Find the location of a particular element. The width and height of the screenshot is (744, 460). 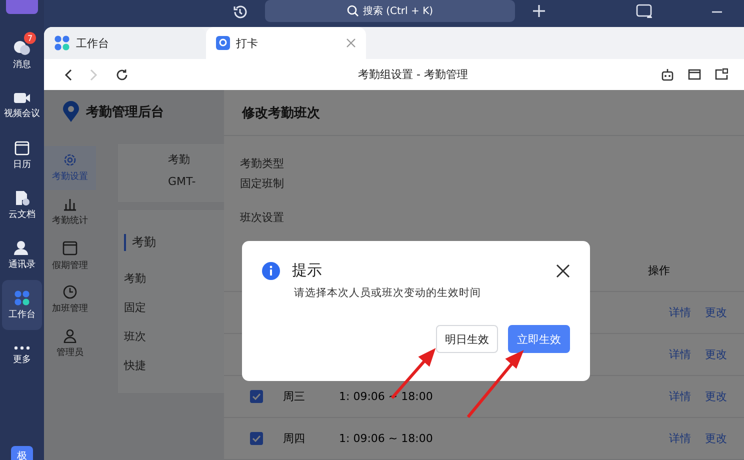

search-field: 搜索 (Ctrl + K) is located at coordinates (390, 11).